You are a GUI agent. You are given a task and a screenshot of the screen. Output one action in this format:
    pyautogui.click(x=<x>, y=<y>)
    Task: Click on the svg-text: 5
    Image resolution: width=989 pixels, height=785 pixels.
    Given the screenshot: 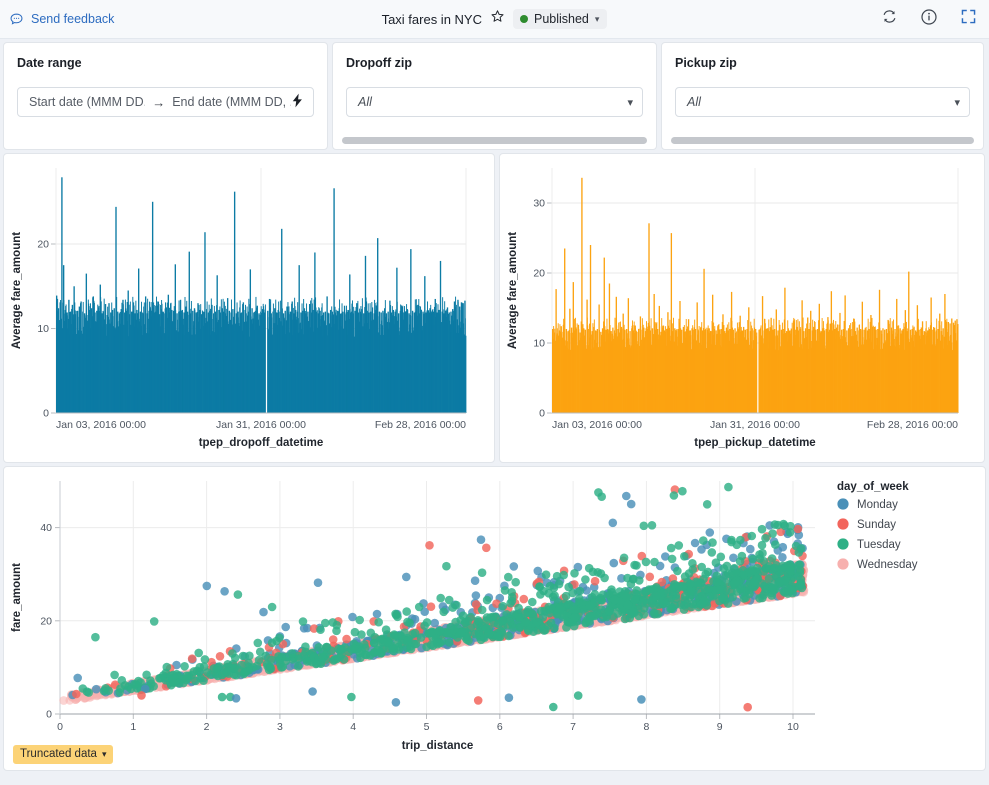 What is the action you would take?
    pyautogui.click(x=427, y=727)
    